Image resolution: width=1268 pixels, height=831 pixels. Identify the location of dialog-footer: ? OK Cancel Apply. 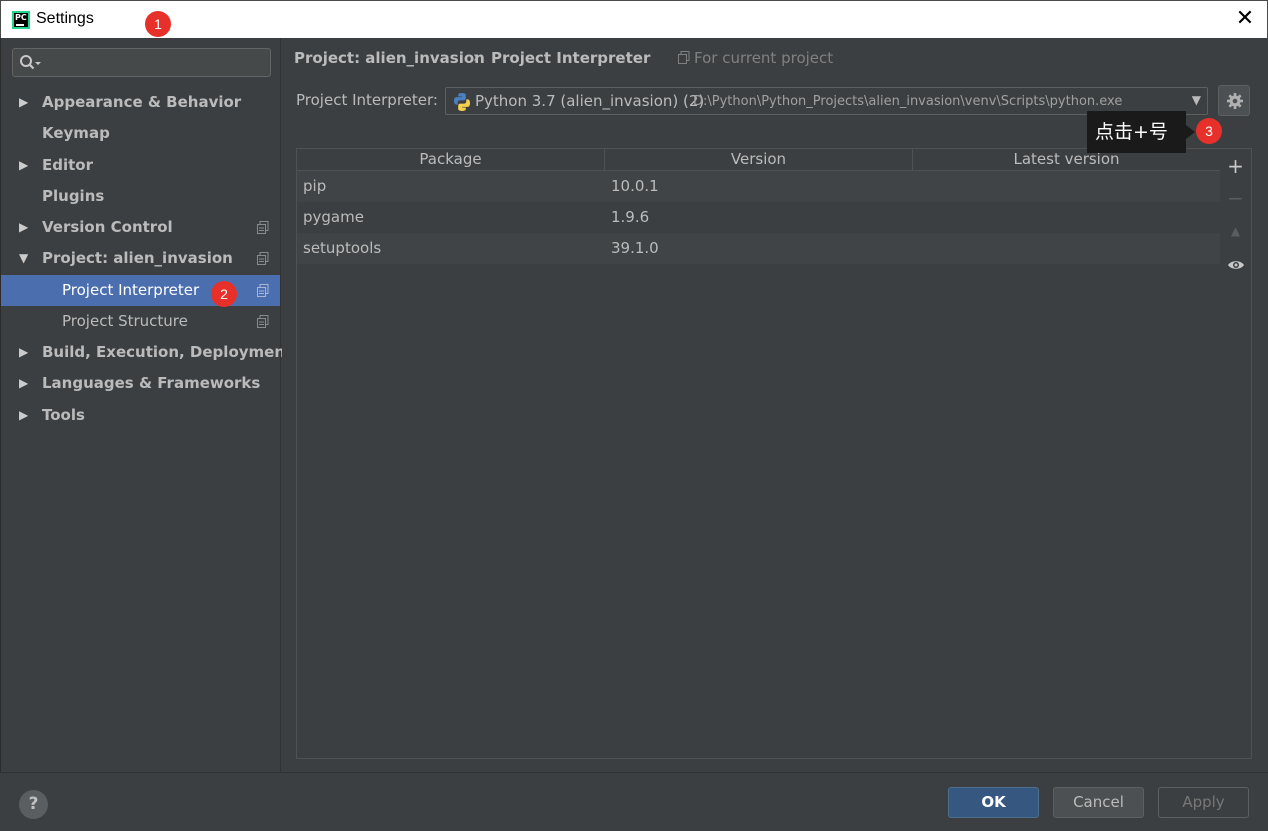
(634, 801).